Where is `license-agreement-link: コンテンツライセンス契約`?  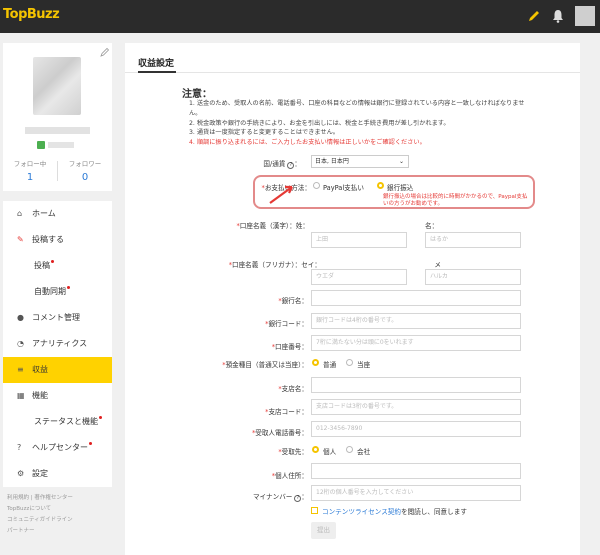
license-agreement-link: コンテンツライセンス契約 is located at coordinates (361, 512).